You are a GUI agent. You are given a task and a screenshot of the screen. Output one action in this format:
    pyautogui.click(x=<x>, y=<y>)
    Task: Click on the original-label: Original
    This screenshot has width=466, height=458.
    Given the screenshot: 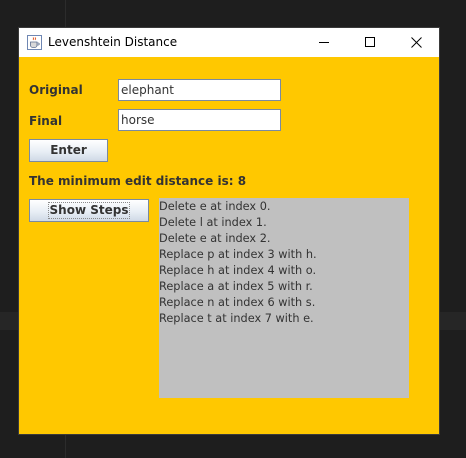 What is the action you would take?
    pyautogui.click(x=56, y=90)
    